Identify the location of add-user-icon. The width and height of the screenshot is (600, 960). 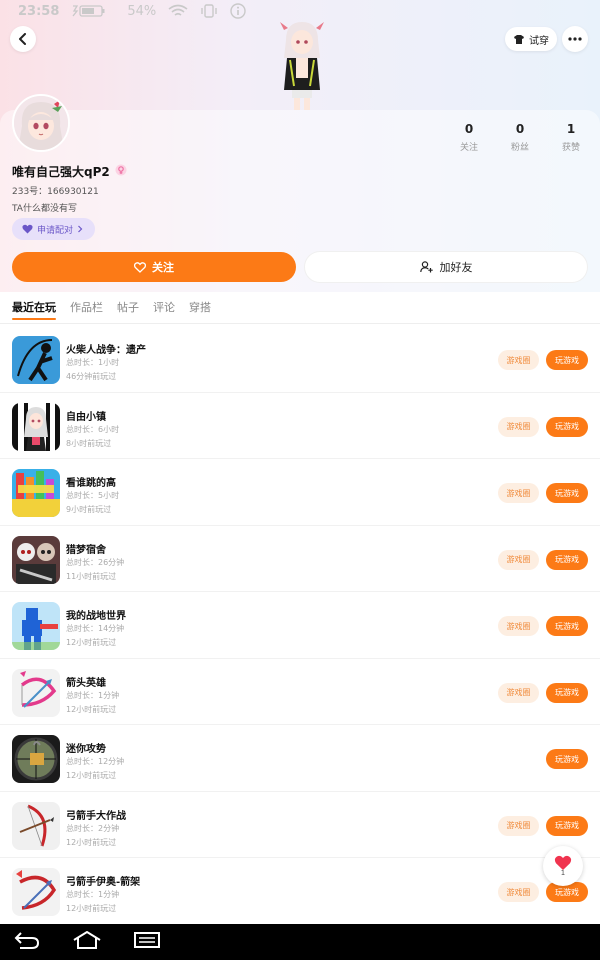
(426, 267).